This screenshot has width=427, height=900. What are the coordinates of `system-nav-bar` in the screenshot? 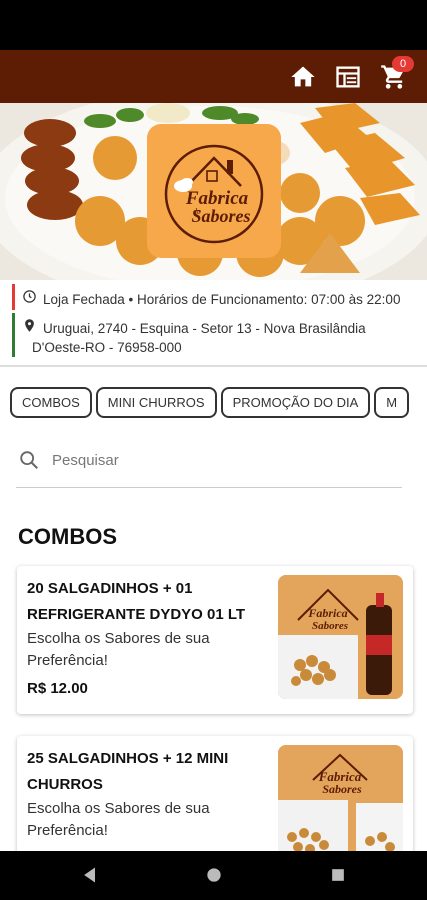 It's located at (213, 875).